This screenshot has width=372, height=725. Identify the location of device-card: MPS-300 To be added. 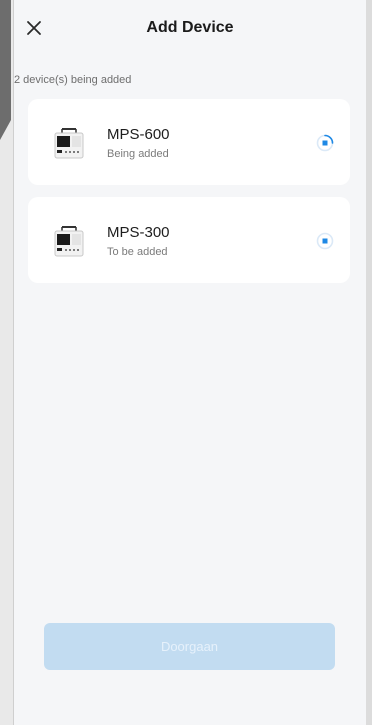
(189, 240).